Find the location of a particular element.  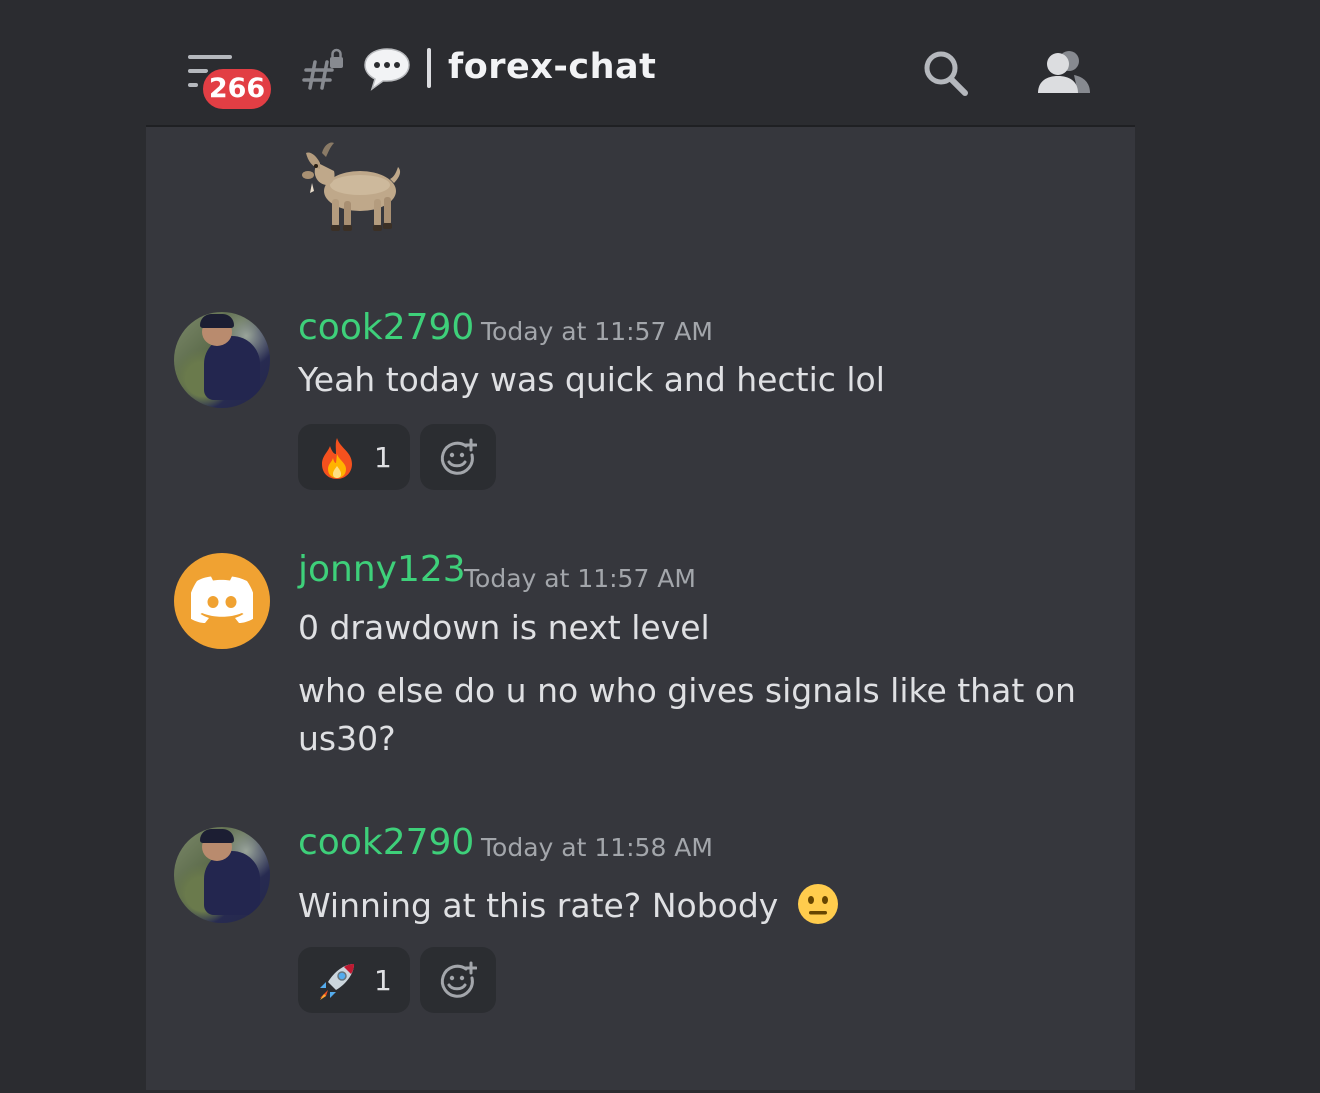

thread-icon is located at coordinates (387, 69).